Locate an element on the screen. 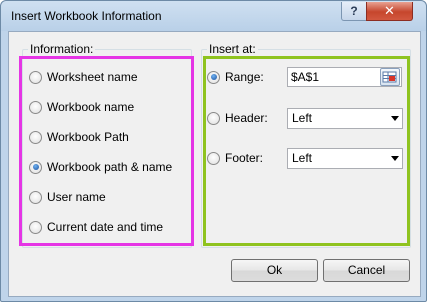 This screenshot has width=427, height=302. worksheet-name-radio is located at coordinates (35, 77).